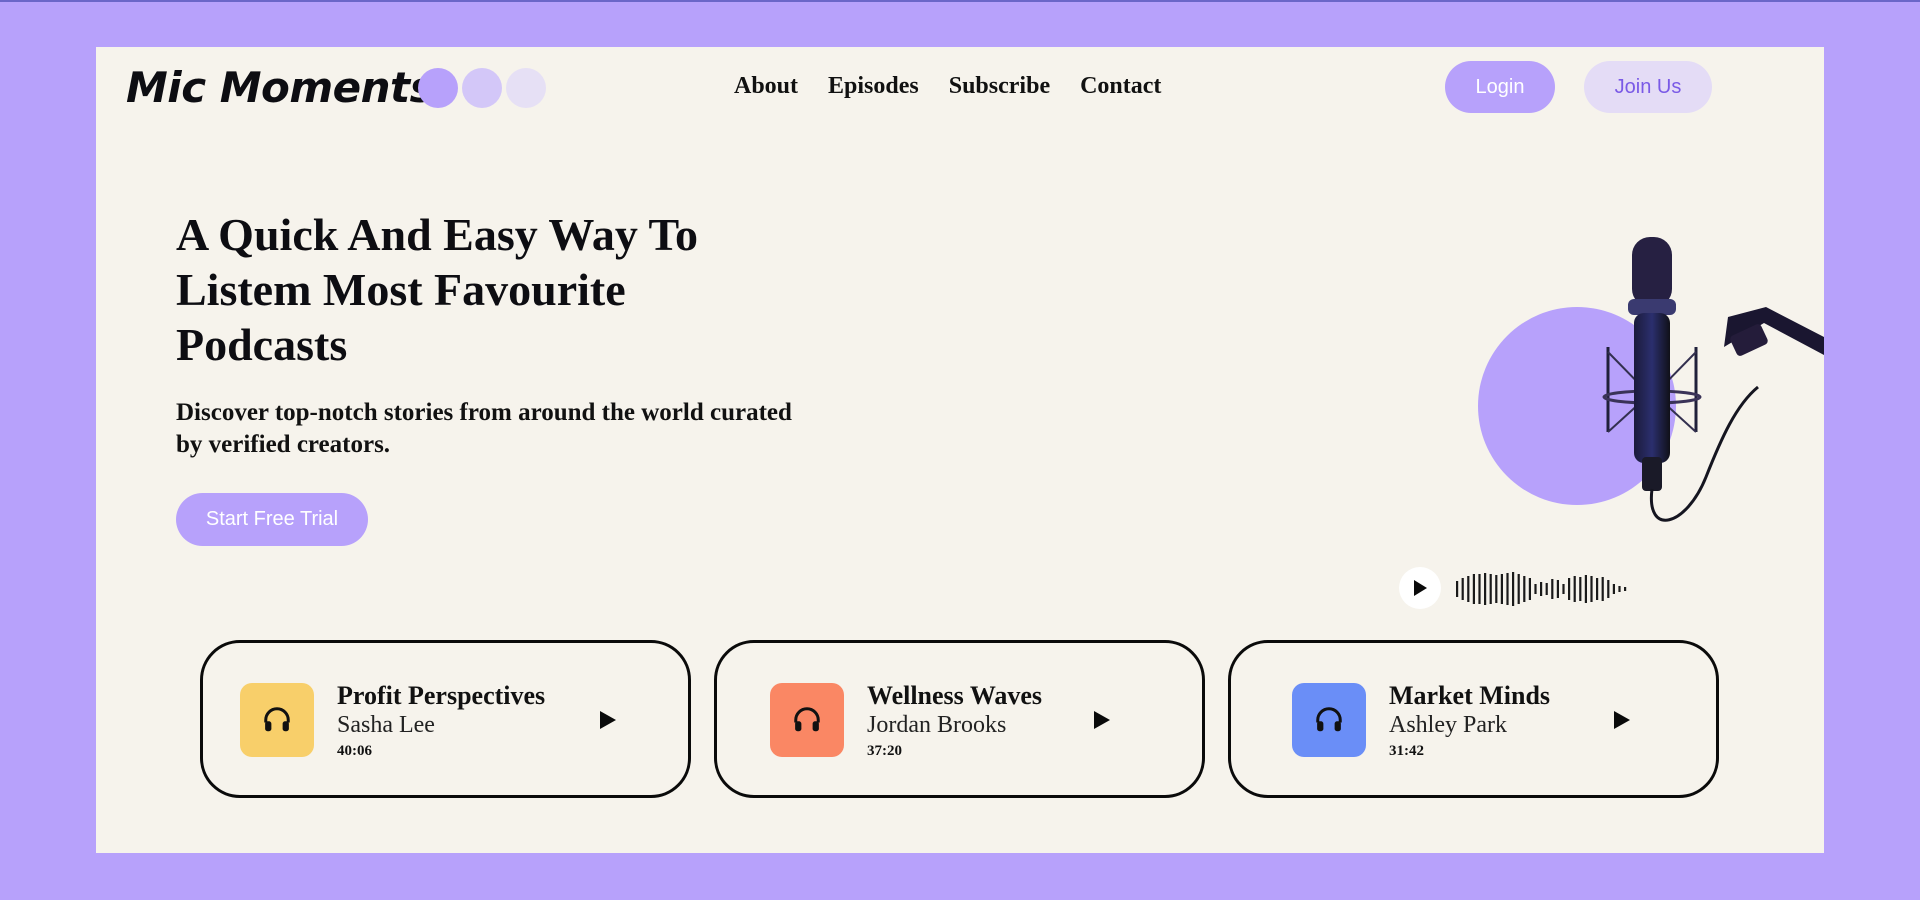 This screenshot has height=900, width=1920. I want to click on audio-waveform, so click(1541, 589).